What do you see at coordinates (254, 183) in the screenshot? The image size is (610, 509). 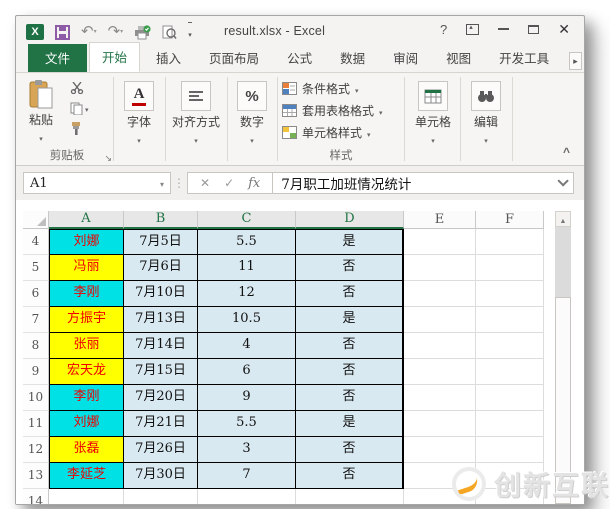 I see `insert-function-button: fx` at bounding box center [254, 183].